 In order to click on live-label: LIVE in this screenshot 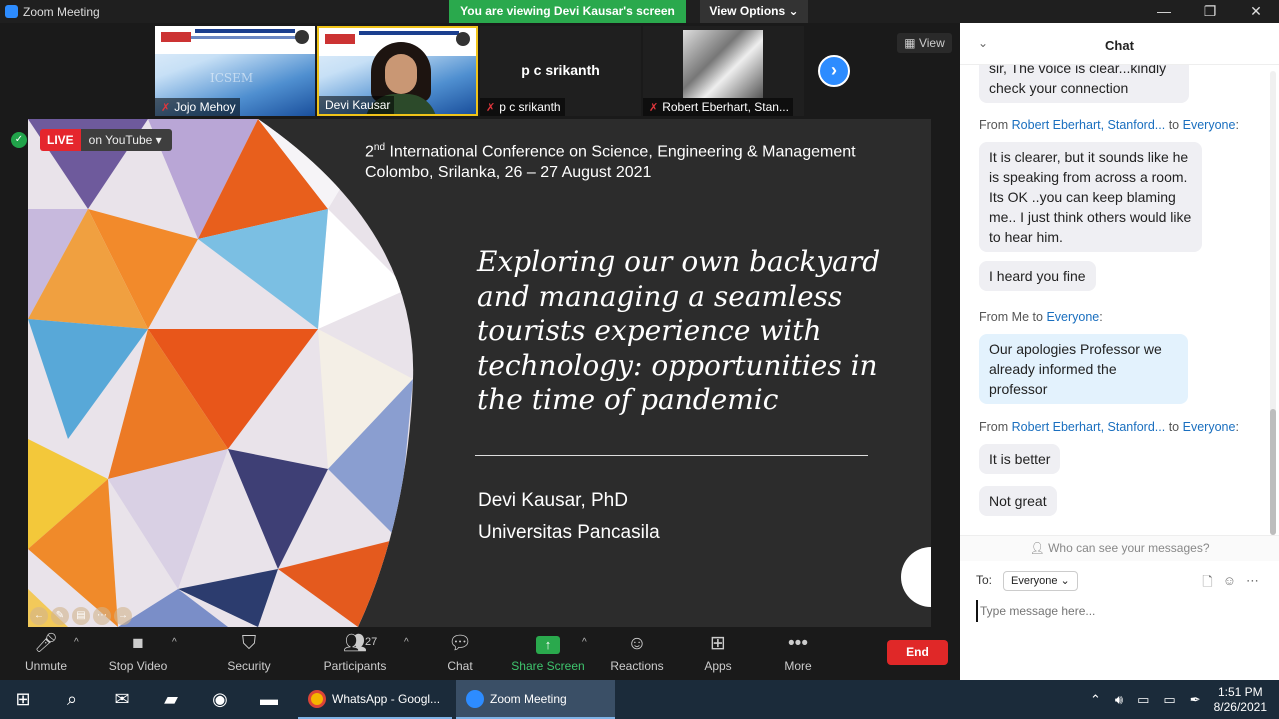, I will do `click(60, 140)`.